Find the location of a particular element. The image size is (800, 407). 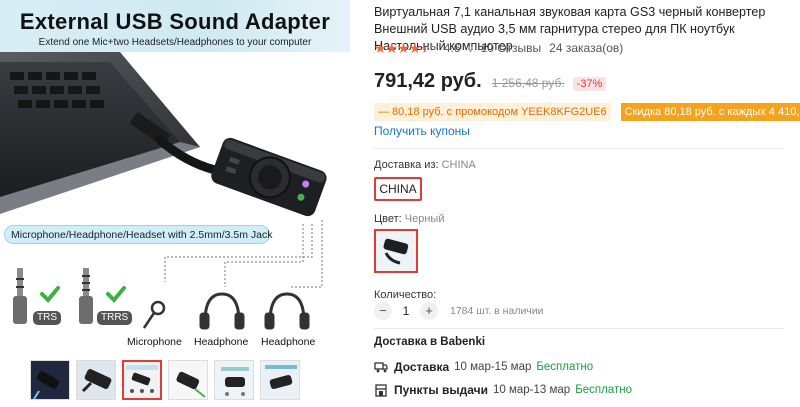

delivery-dates: 10 мар-15 мар is located at coordinates (493, 367).